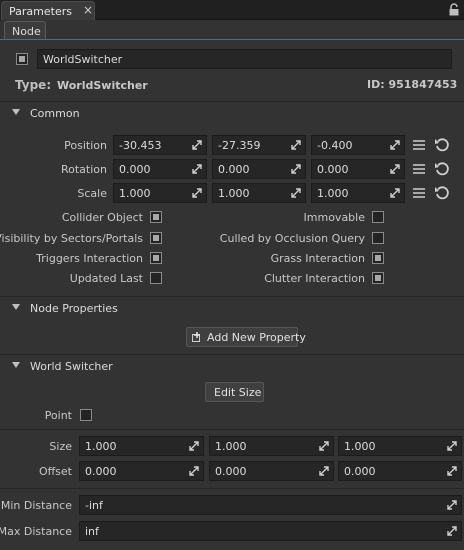 This screenshot has height=550, width=464. I want to click on max-distance-label: Max Distance, so click(36, 531).